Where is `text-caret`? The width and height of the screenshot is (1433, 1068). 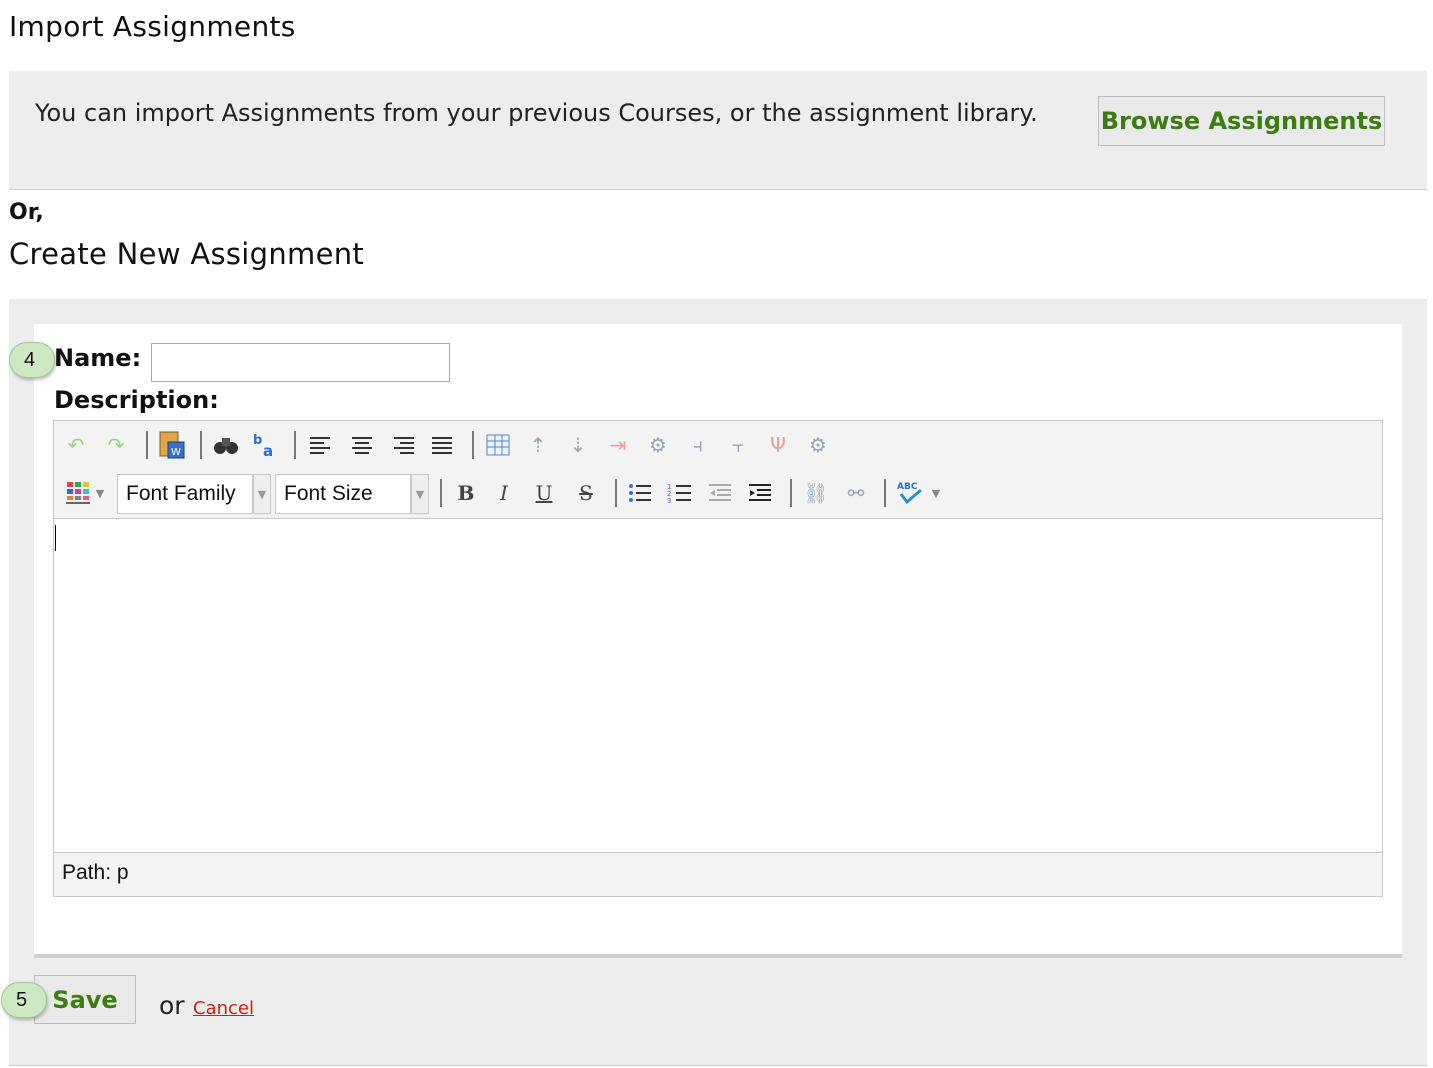
text-caret is located at coordinates (55, 538).